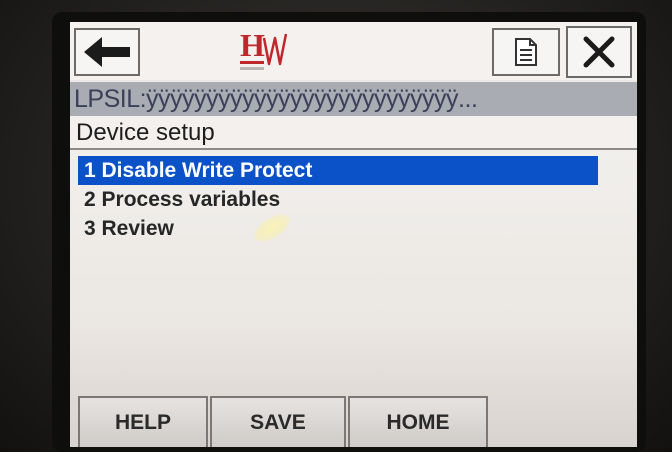  I want to click on logo-letter: H, so click(252, 45).